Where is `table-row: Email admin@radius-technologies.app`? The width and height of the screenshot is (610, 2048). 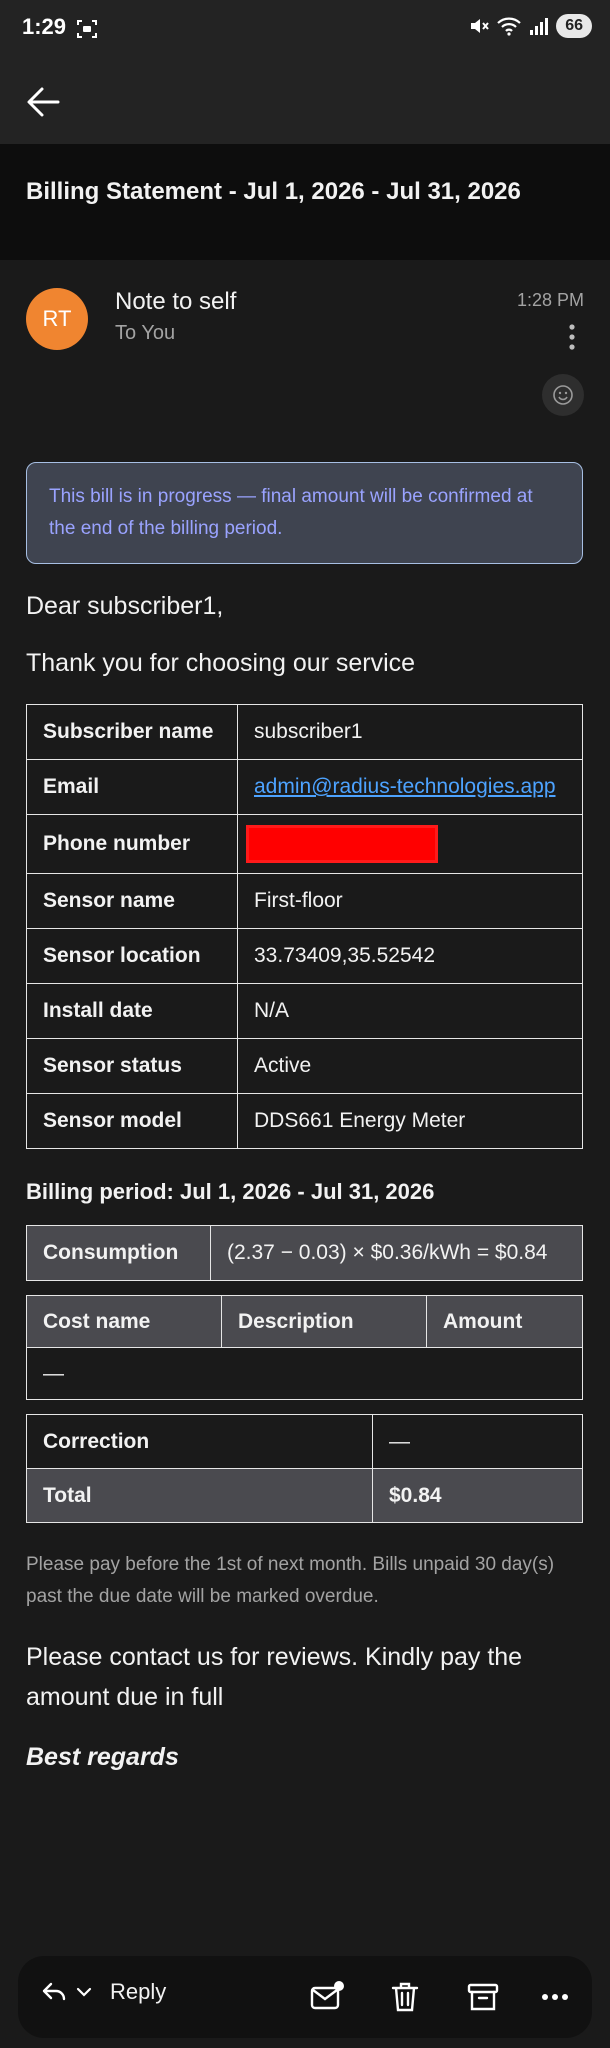 table-row: Email admin@radius-technologies.app is located at coordinates (304, 787).